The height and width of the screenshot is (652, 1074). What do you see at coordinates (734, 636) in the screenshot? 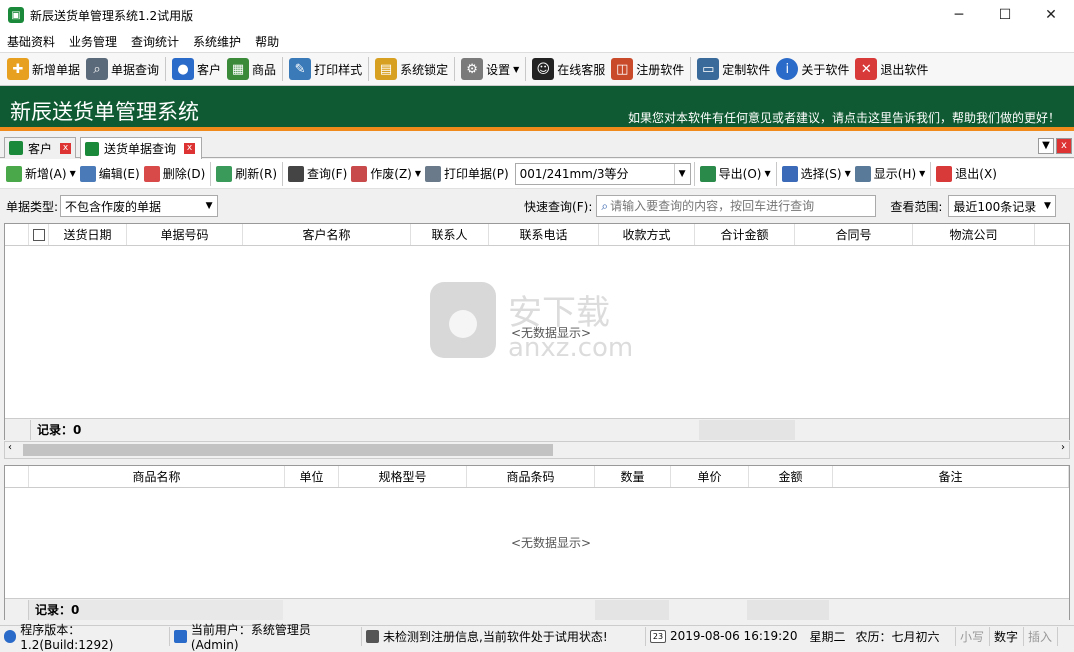
I see `datetime-text: 2019-08-06 16:19:20` at bounding box center [734, 636].